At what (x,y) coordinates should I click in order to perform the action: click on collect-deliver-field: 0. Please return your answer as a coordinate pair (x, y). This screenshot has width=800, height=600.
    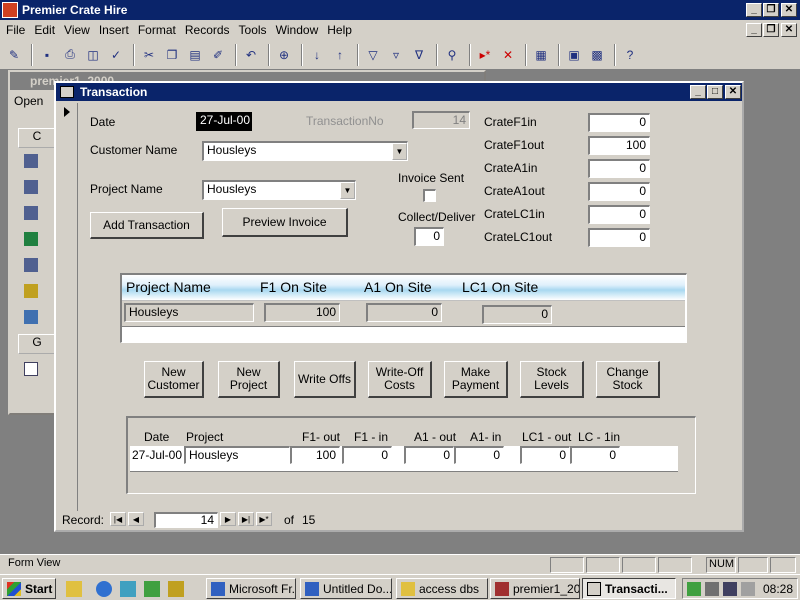
    Looking at the image, I should click on (429, 236).